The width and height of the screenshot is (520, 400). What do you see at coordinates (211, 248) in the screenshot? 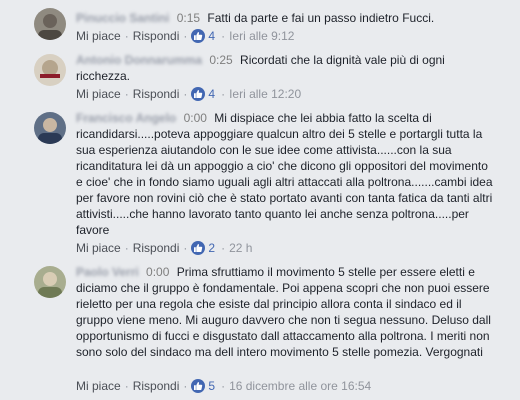
I see `like-count: 2` at bounding box center [211, 248].